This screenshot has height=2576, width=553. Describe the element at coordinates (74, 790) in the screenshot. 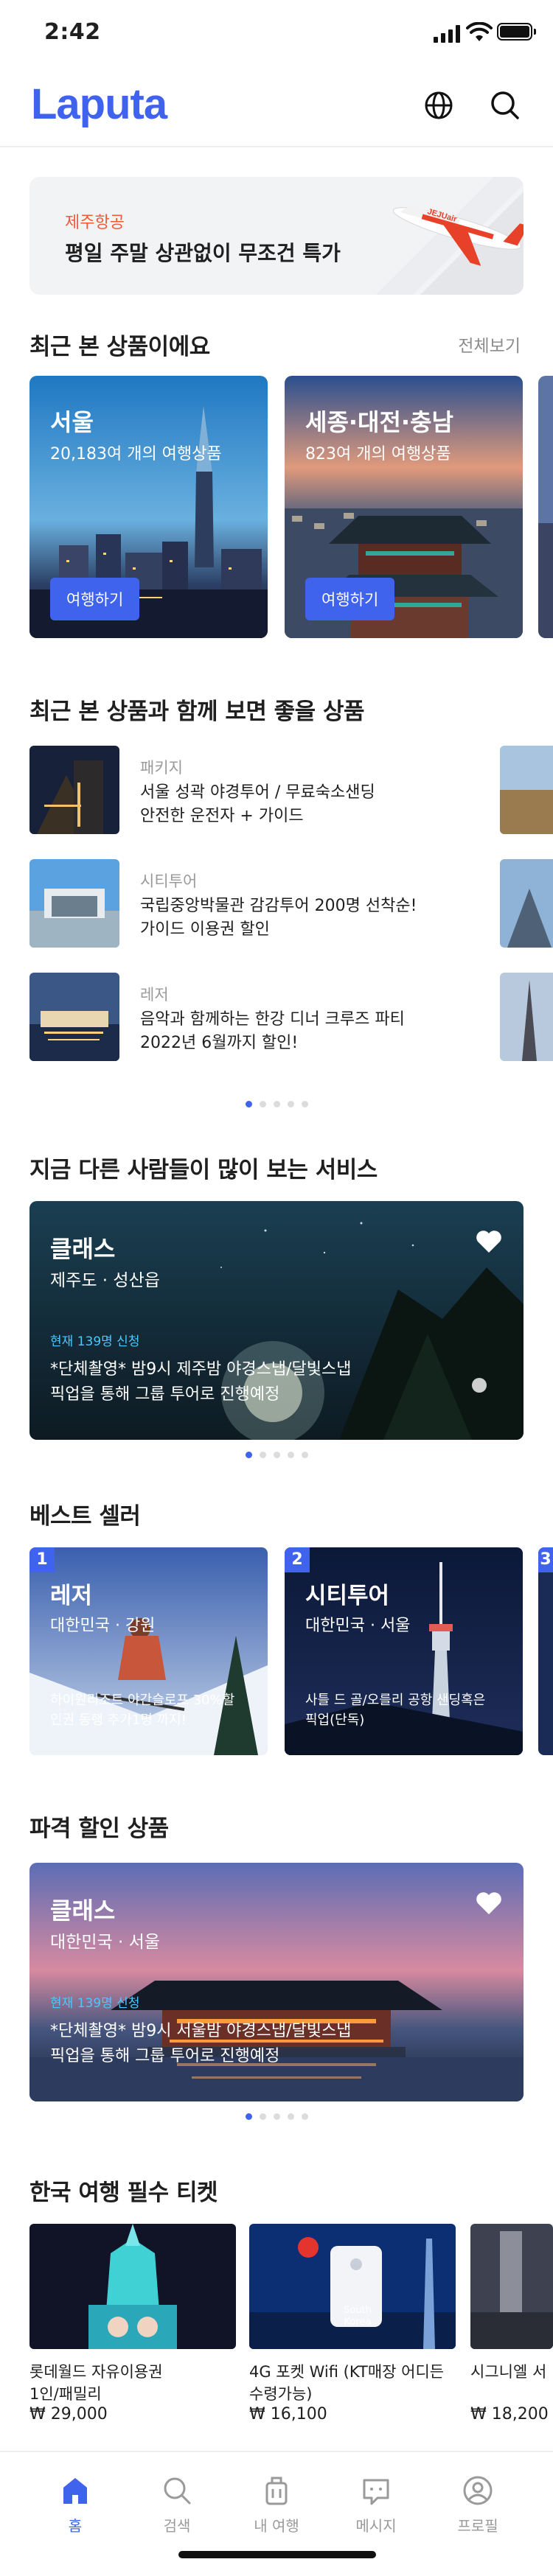

I see `item-thumbnail` at that location.